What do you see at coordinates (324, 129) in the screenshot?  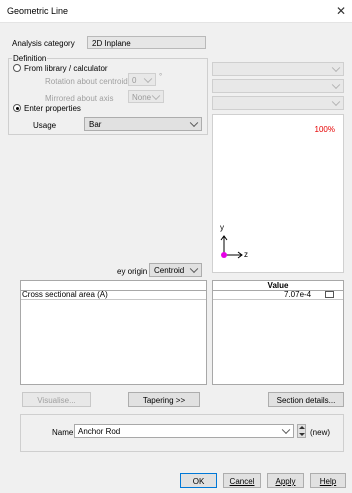 I see `zoom-level: 100%` at bounding box center [324, 129].